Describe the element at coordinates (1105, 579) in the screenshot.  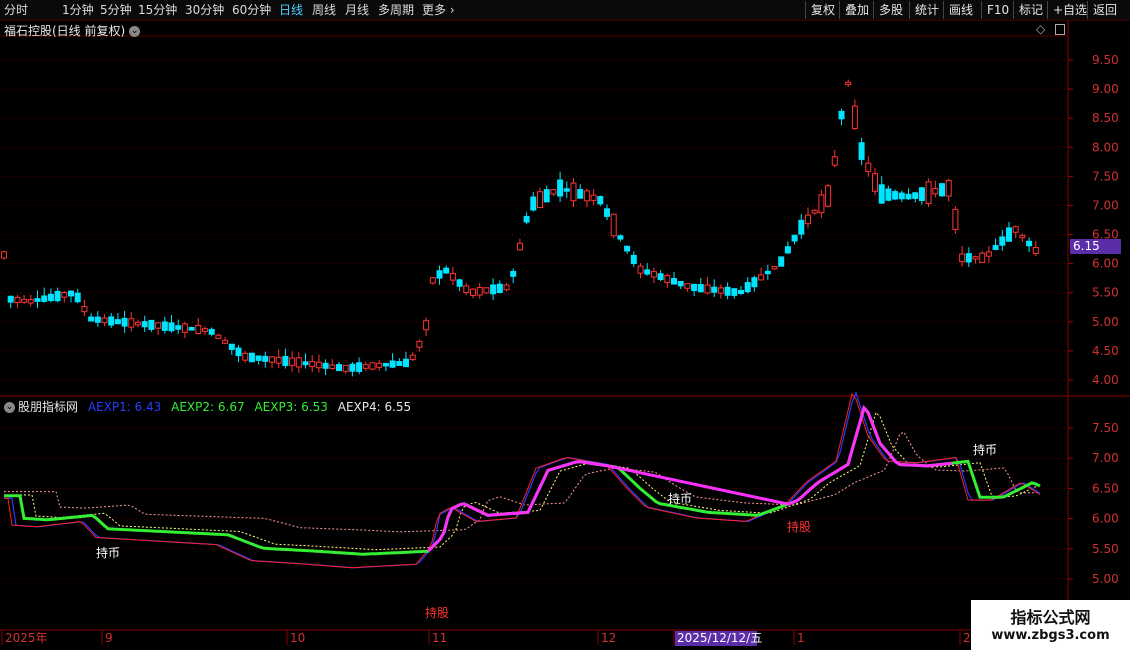
I see `indicator-tick-label: 5.00` at that location.